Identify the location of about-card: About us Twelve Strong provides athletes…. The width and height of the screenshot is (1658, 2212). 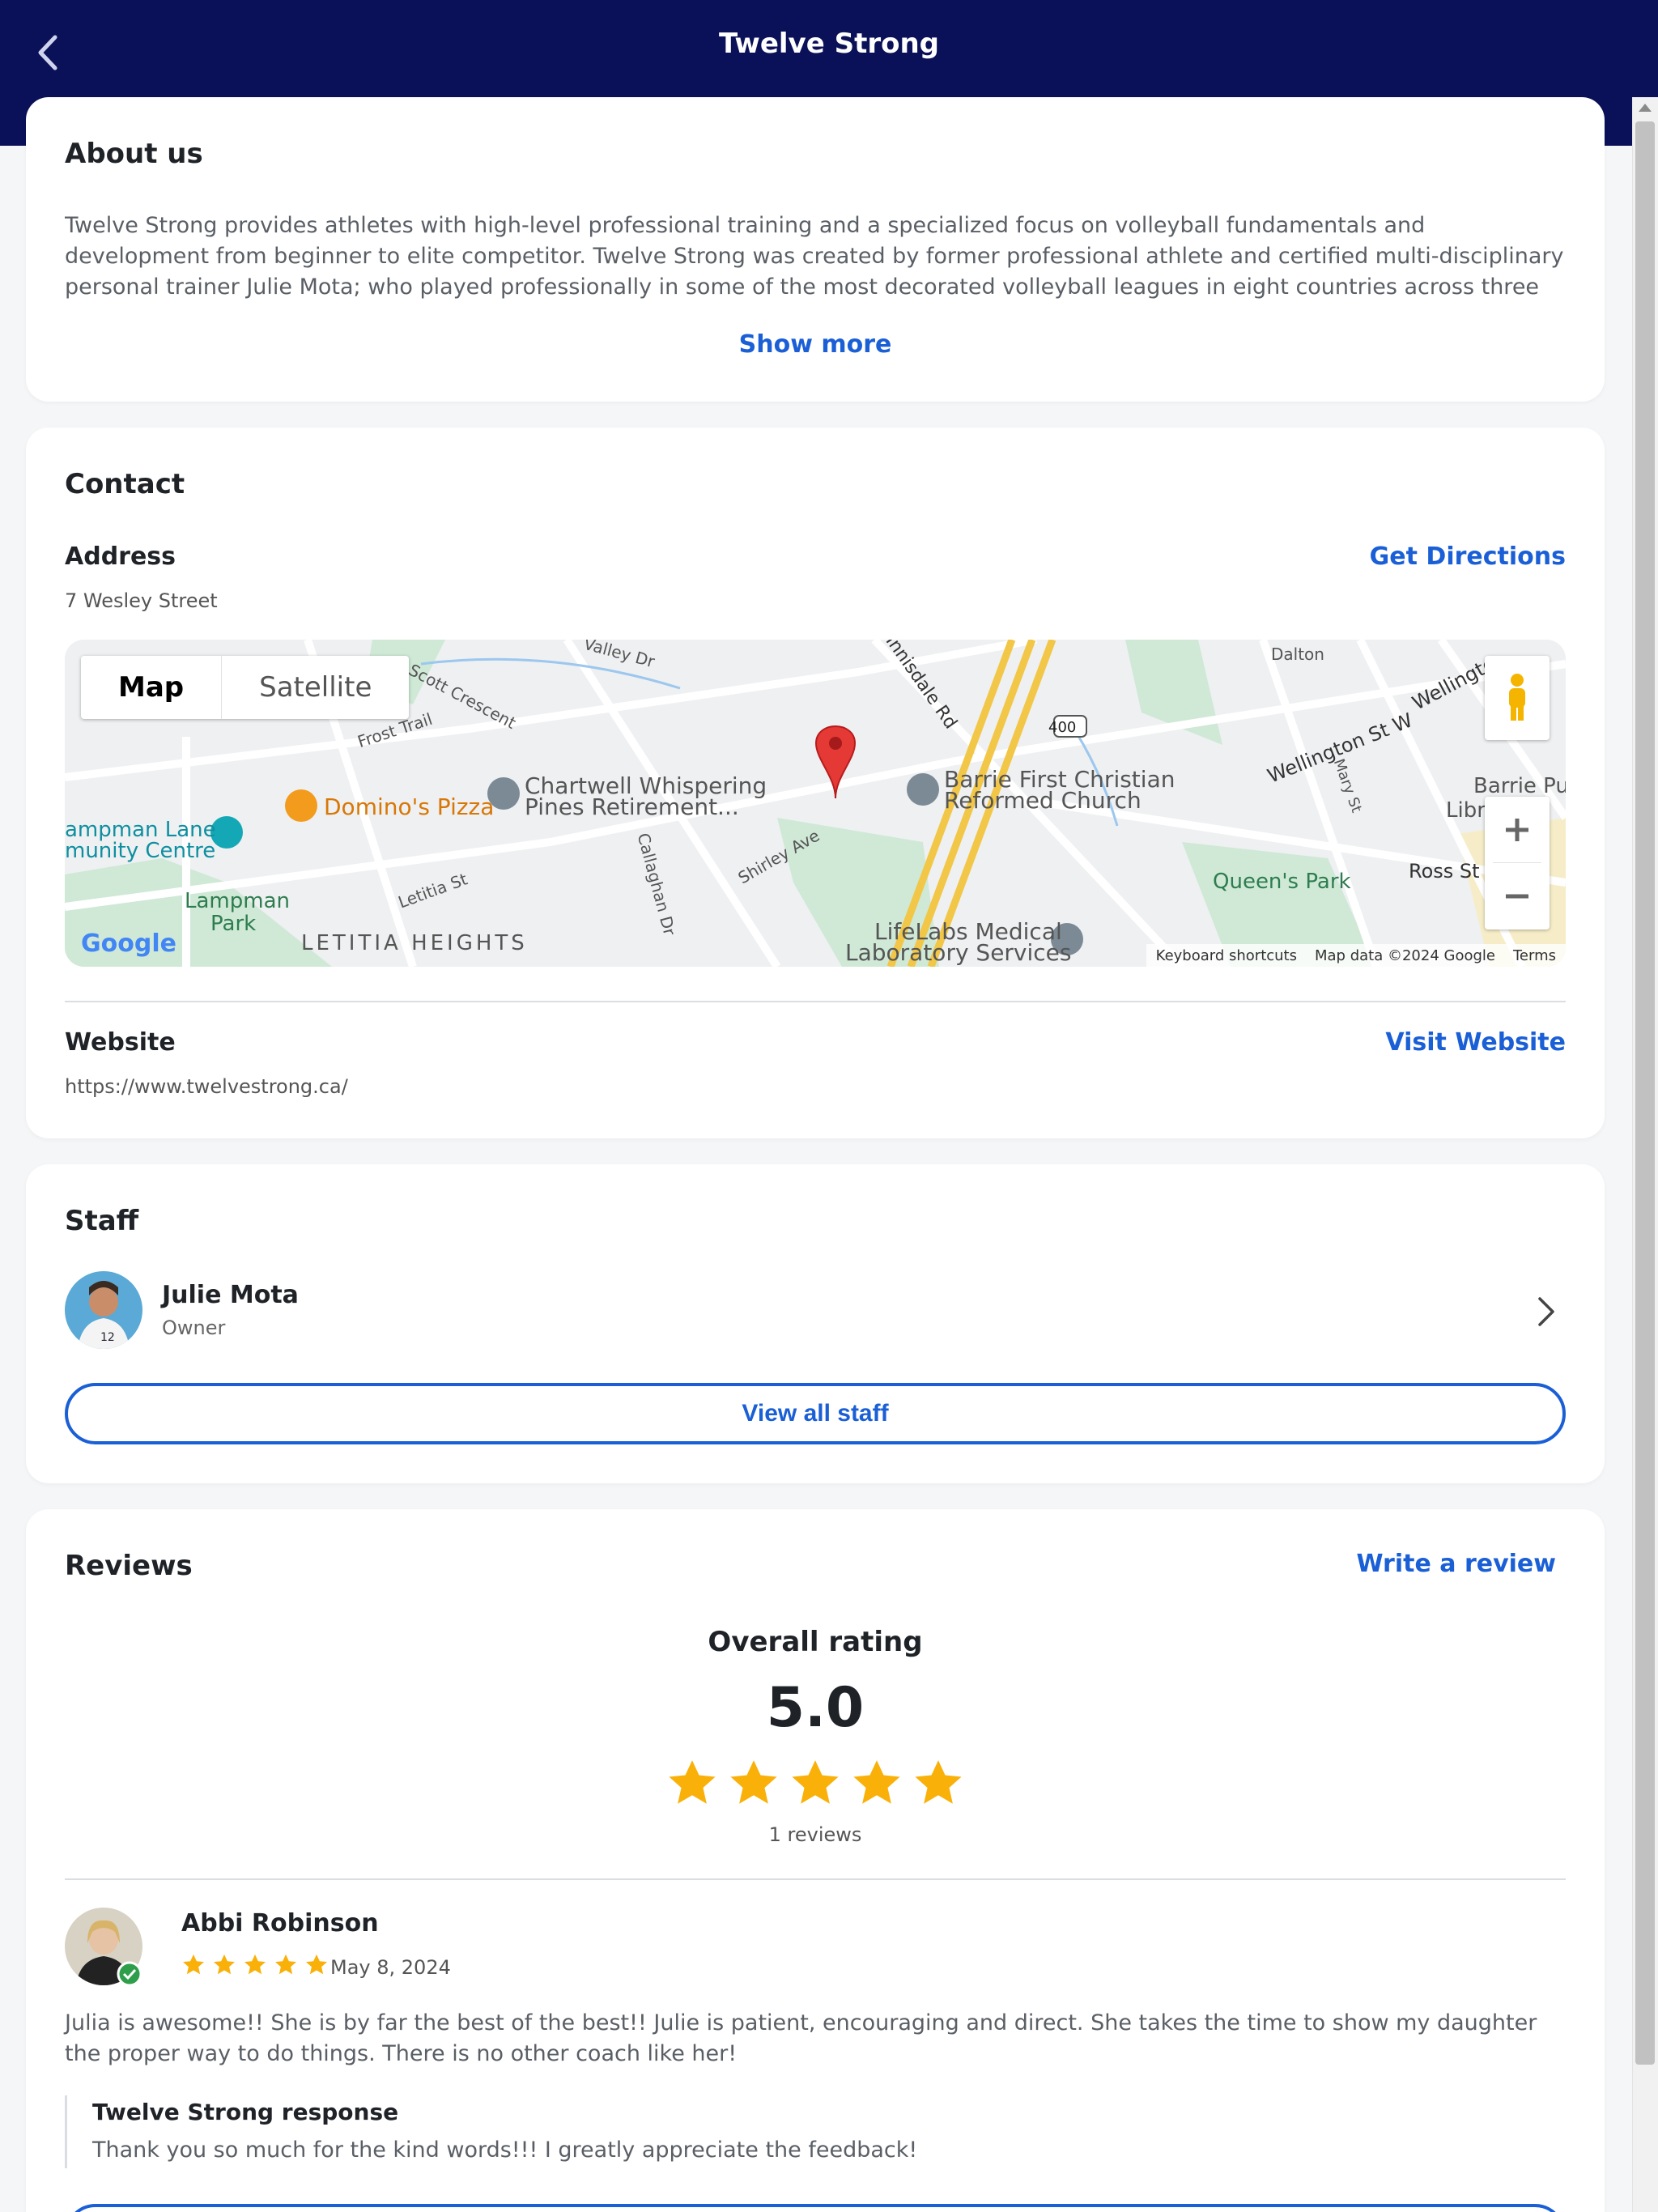
(815, 250).